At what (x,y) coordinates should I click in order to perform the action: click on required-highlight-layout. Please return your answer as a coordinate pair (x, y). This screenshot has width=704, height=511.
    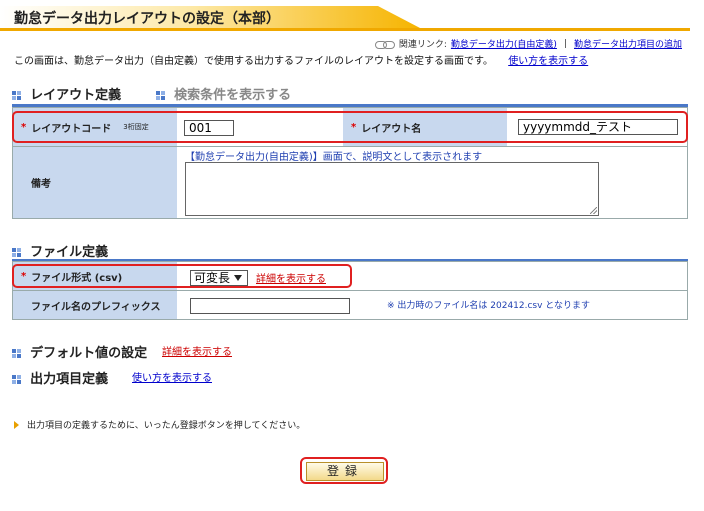
    Looking at the image, I should click on (350, 127).